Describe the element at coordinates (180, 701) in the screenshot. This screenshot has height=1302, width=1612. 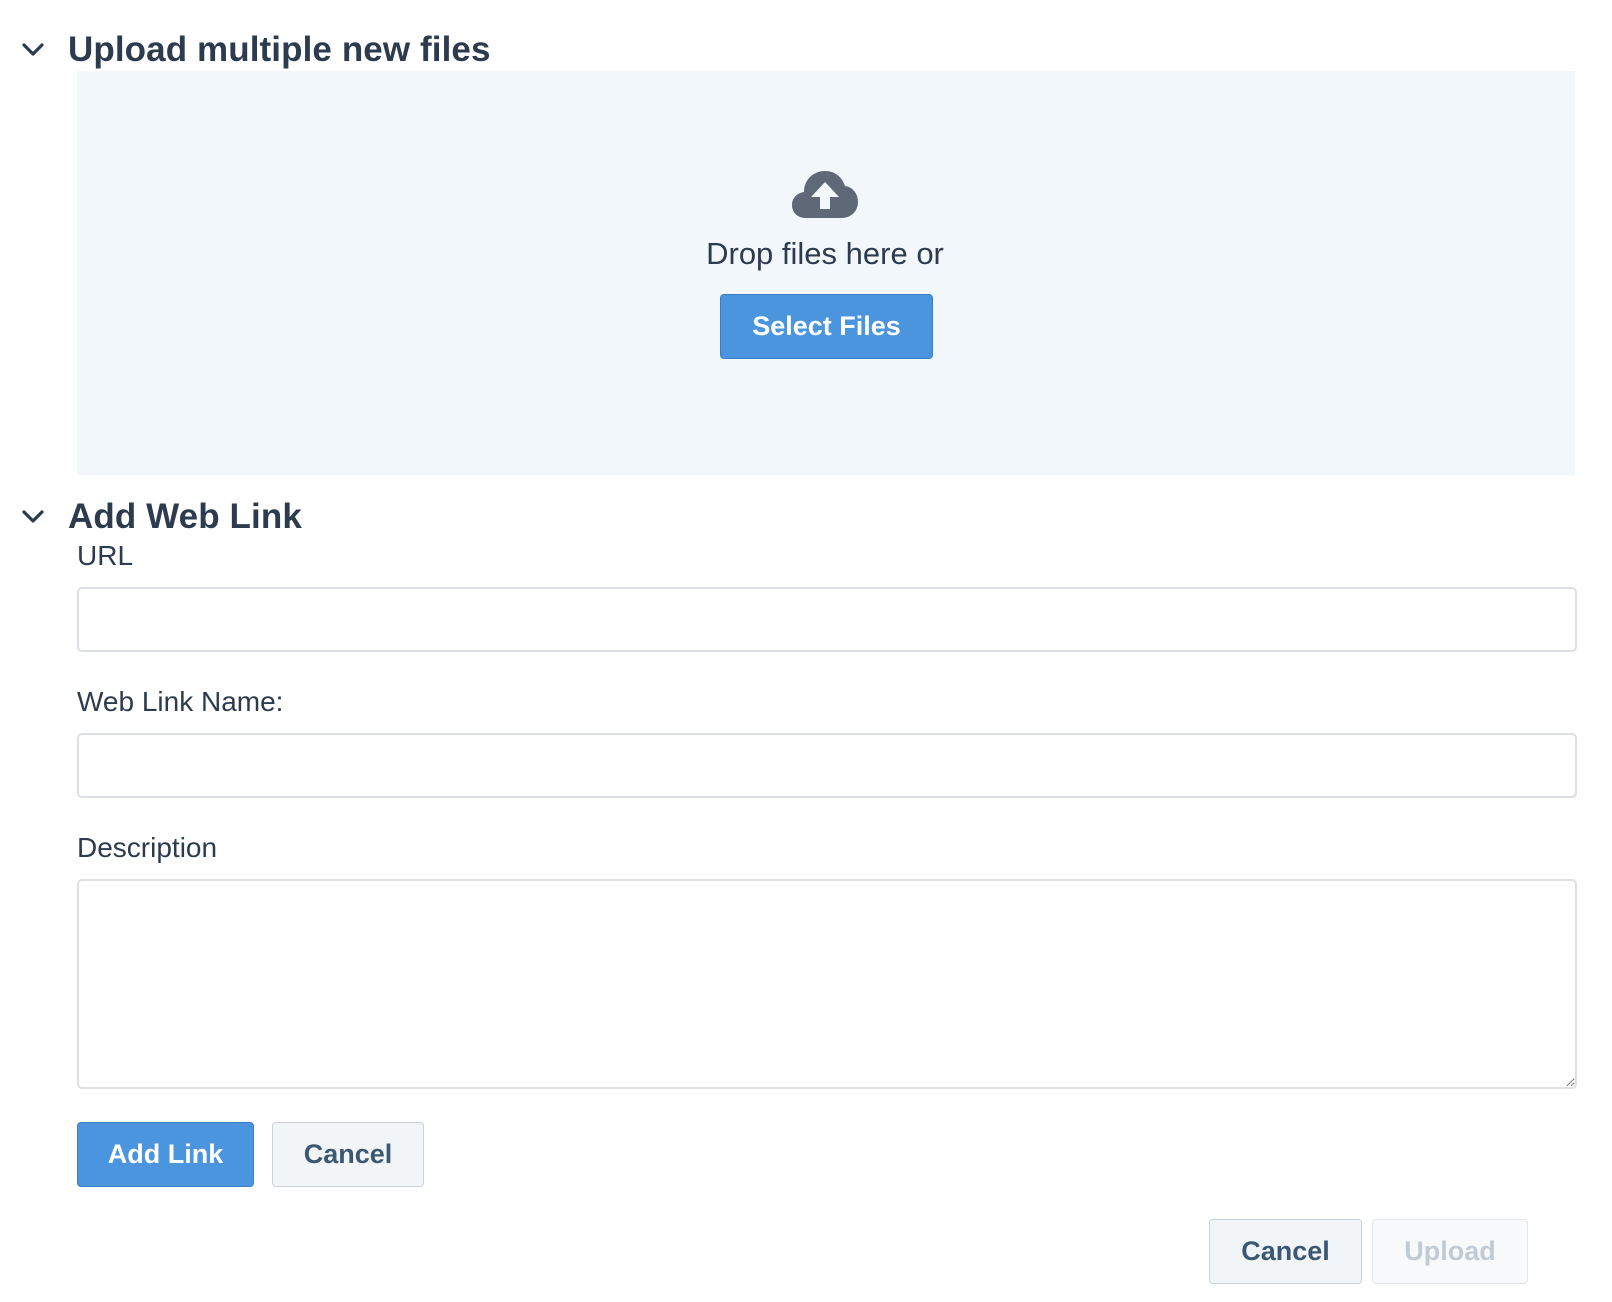
I see `web-link-name-label: Web Link Name:` at that location.